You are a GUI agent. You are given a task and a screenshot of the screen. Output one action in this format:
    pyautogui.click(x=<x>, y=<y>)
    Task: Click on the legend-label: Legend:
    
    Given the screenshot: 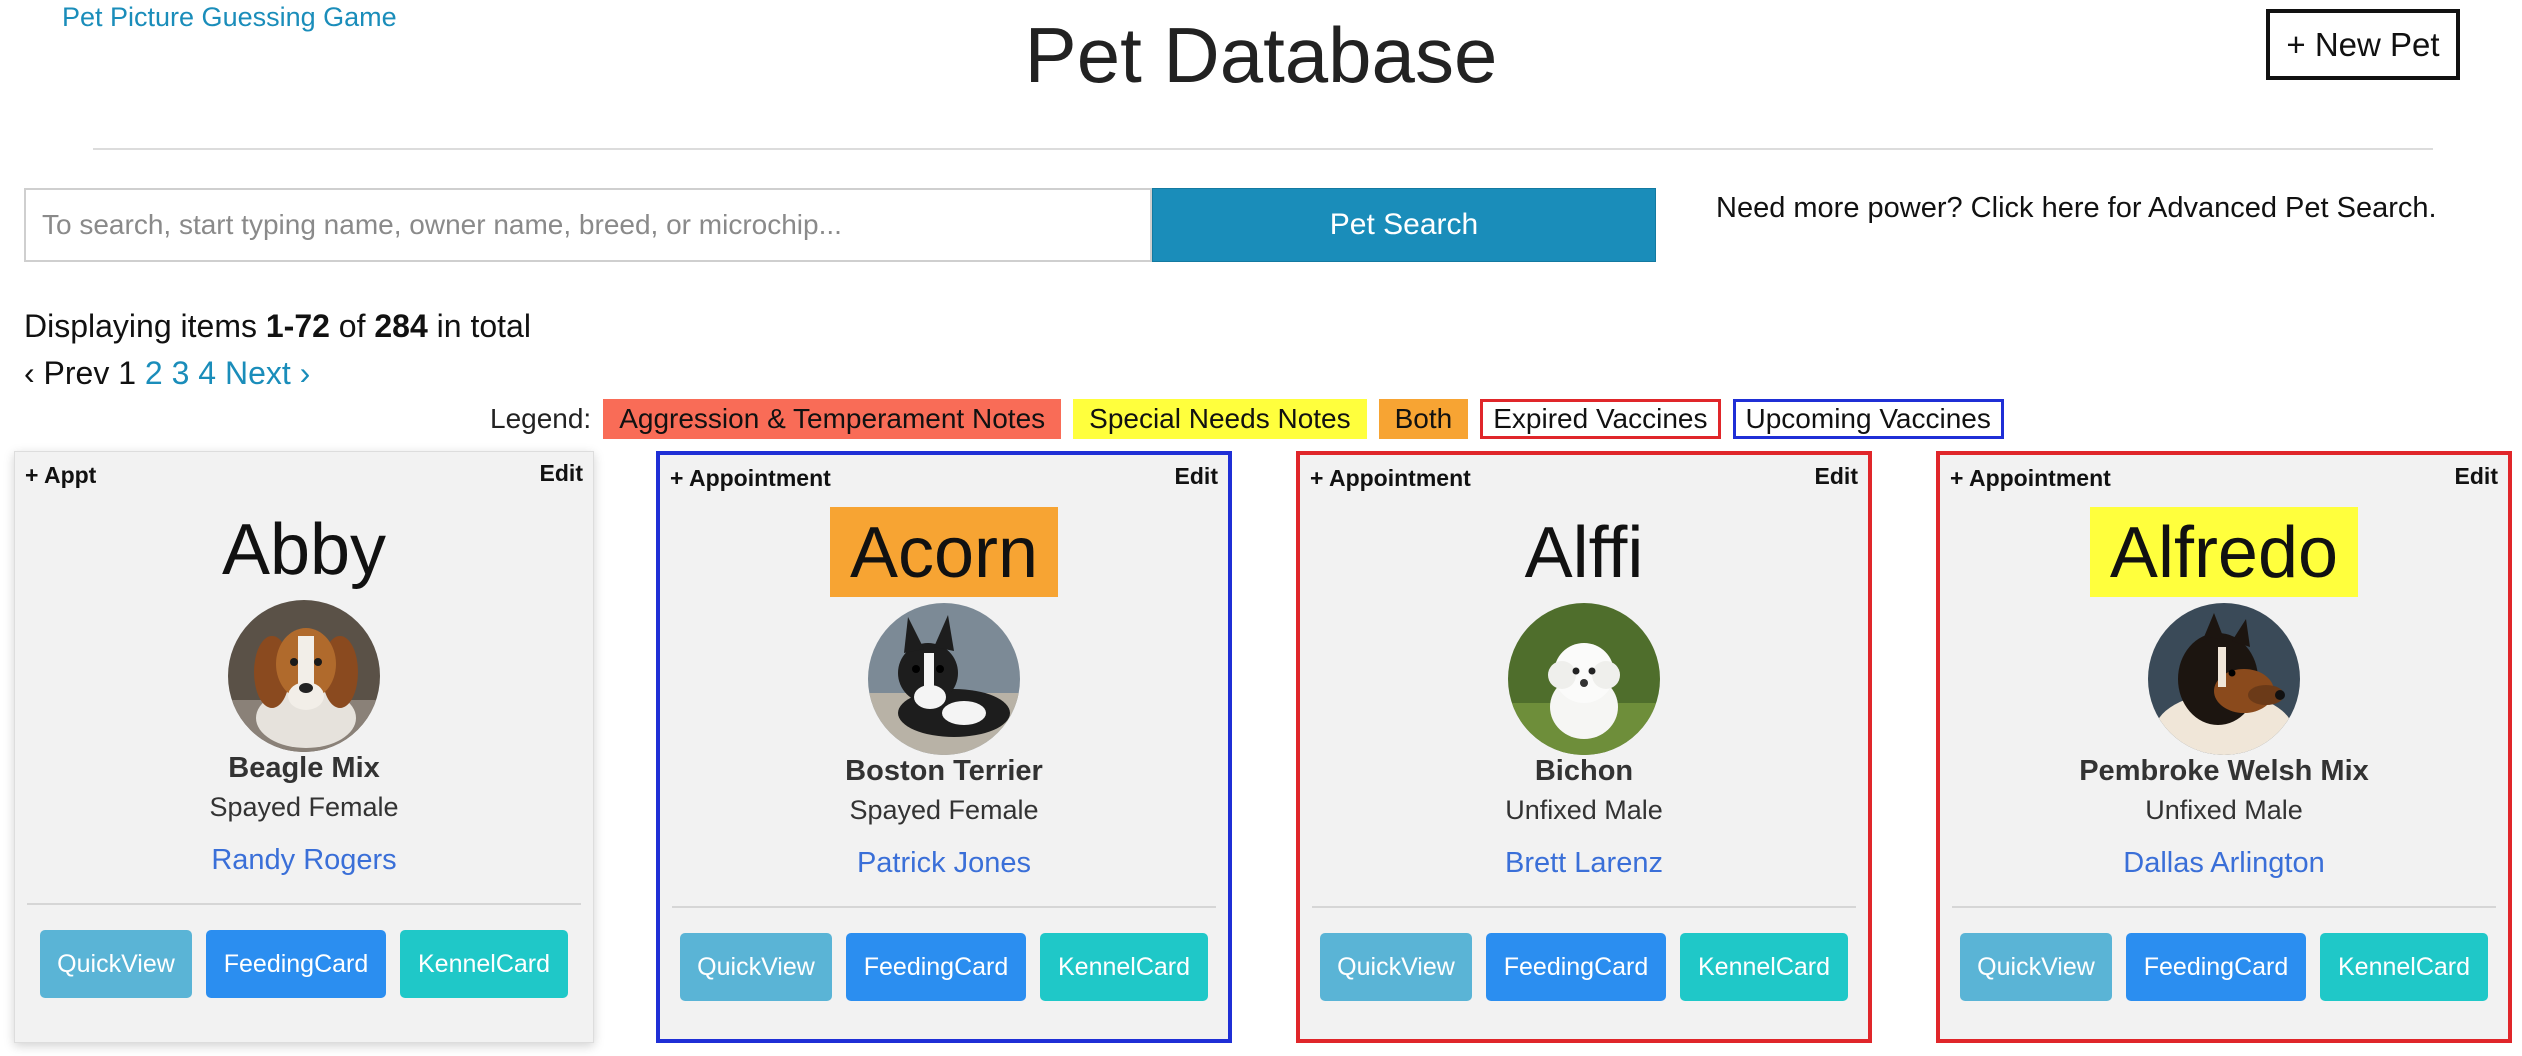 What is the action you would take?
    pyautogui.click(x=541, y=418)
    